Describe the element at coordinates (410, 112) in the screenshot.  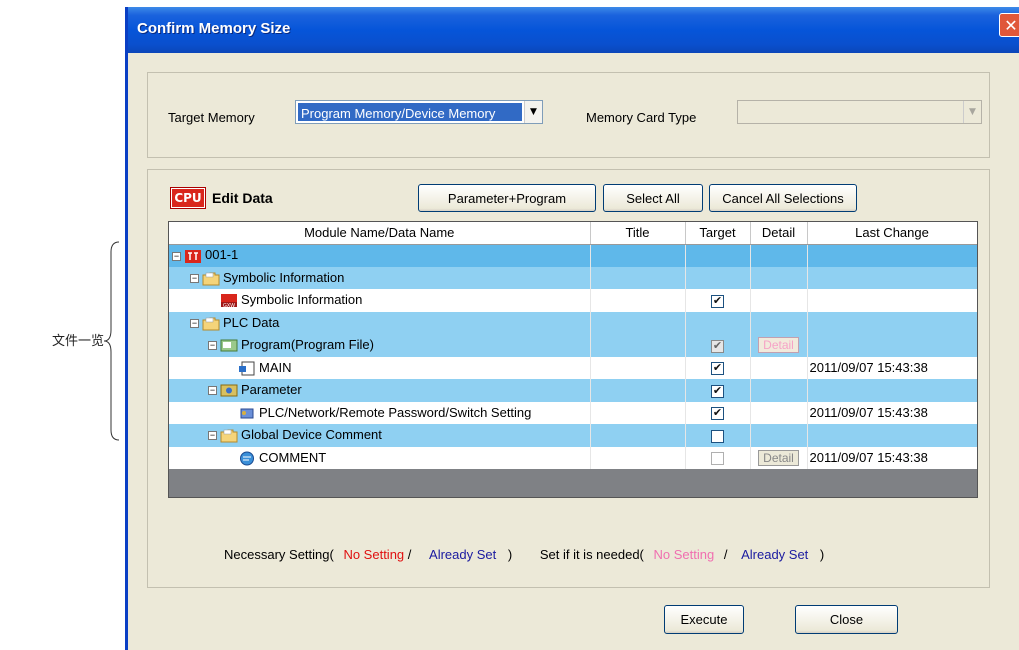
I see `target-memory-value: Program Memory/Device Memory` at that location.